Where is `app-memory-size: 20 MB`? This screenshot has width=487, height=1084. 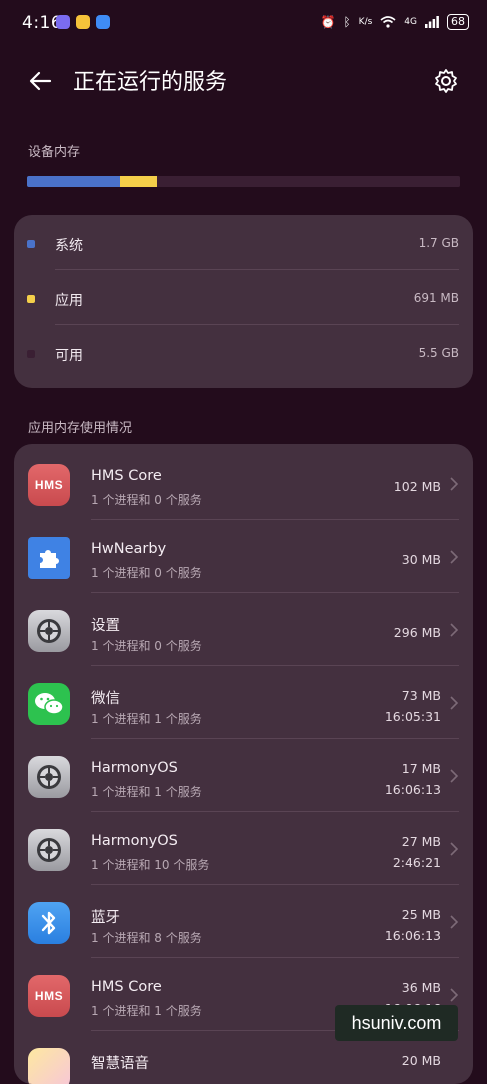
app-memory-size: 20 MB is located at coordinates (421, 1060).